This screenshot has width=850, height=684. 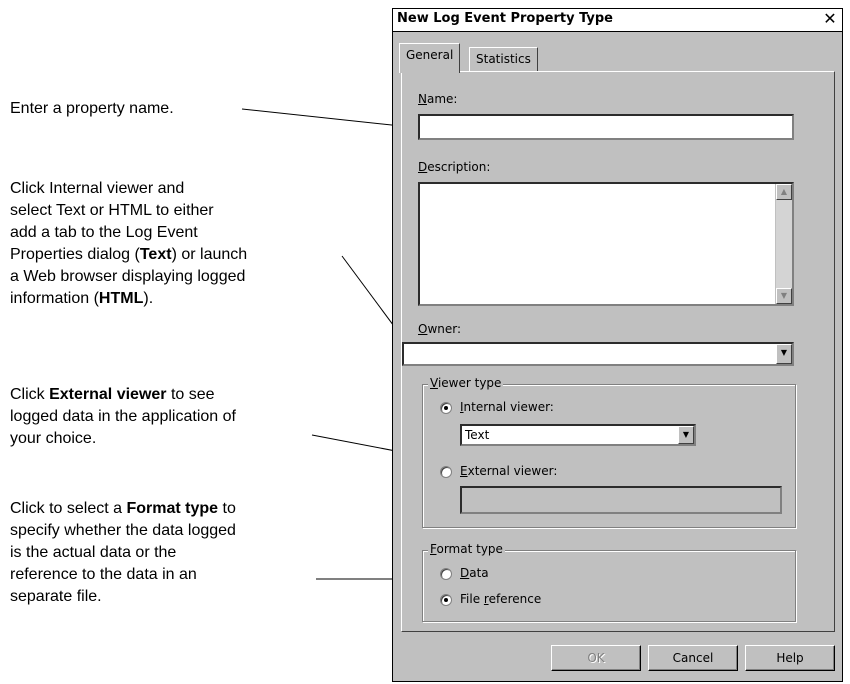 I want to click on help-button-label: Help, so click(x=790, y=658).